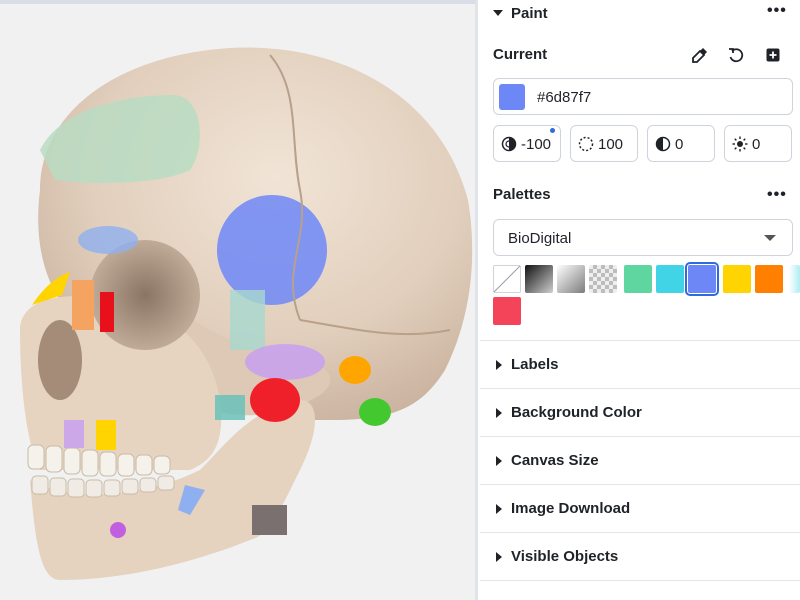  What do you see at coordinates (564, 97) in the screenshot?
I see `color-hex-value: #6d87f7` at bounding box center [564, 97].